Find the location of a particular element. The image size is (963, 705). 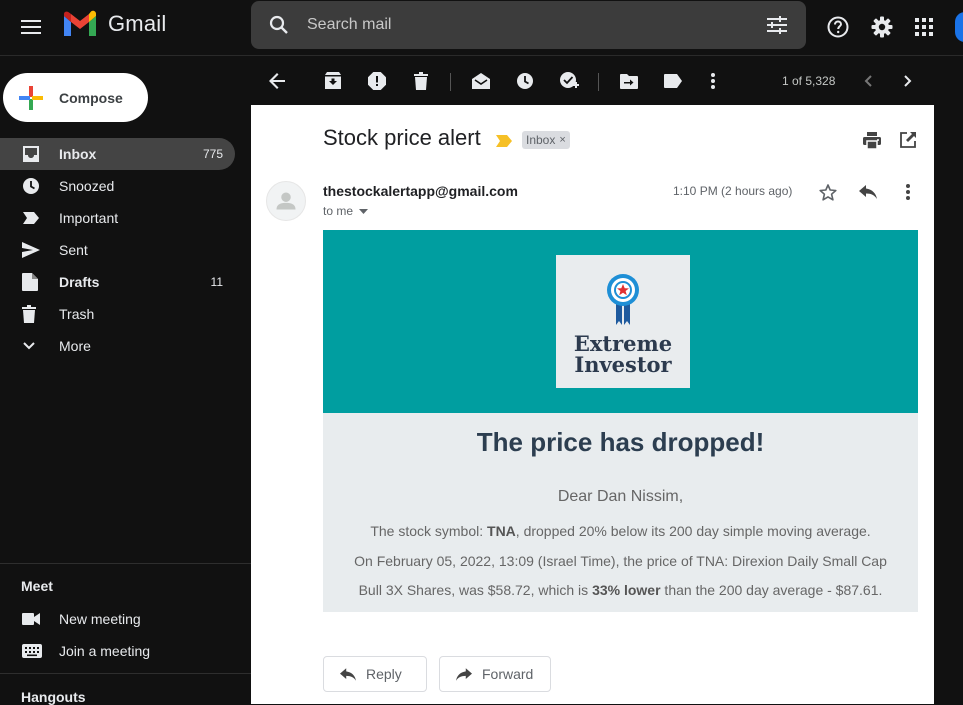

main-menu-button is located at coordinates (31, 27).